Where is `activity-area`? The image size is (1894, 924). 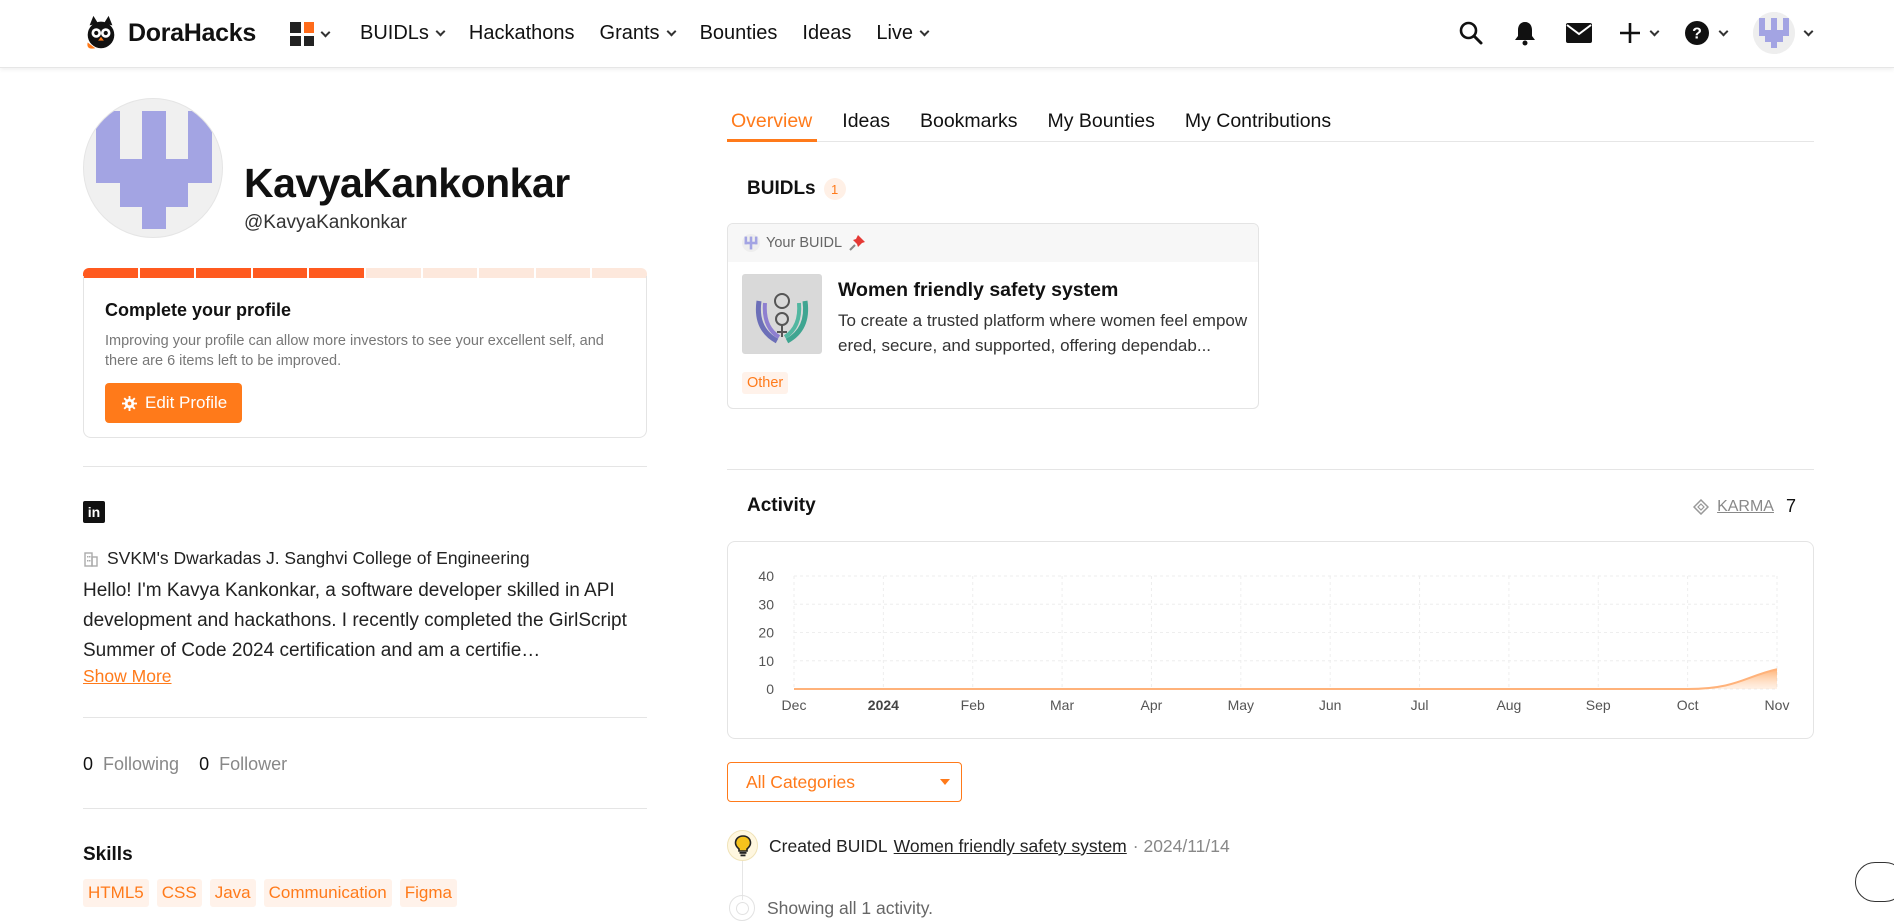 activity-area is located at coordinates (1285, 679).